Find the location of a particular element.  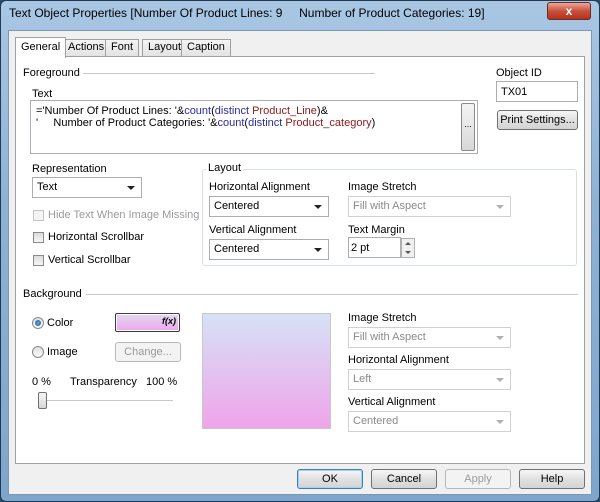

spin-down-icon is located at coordinates (408, 252).